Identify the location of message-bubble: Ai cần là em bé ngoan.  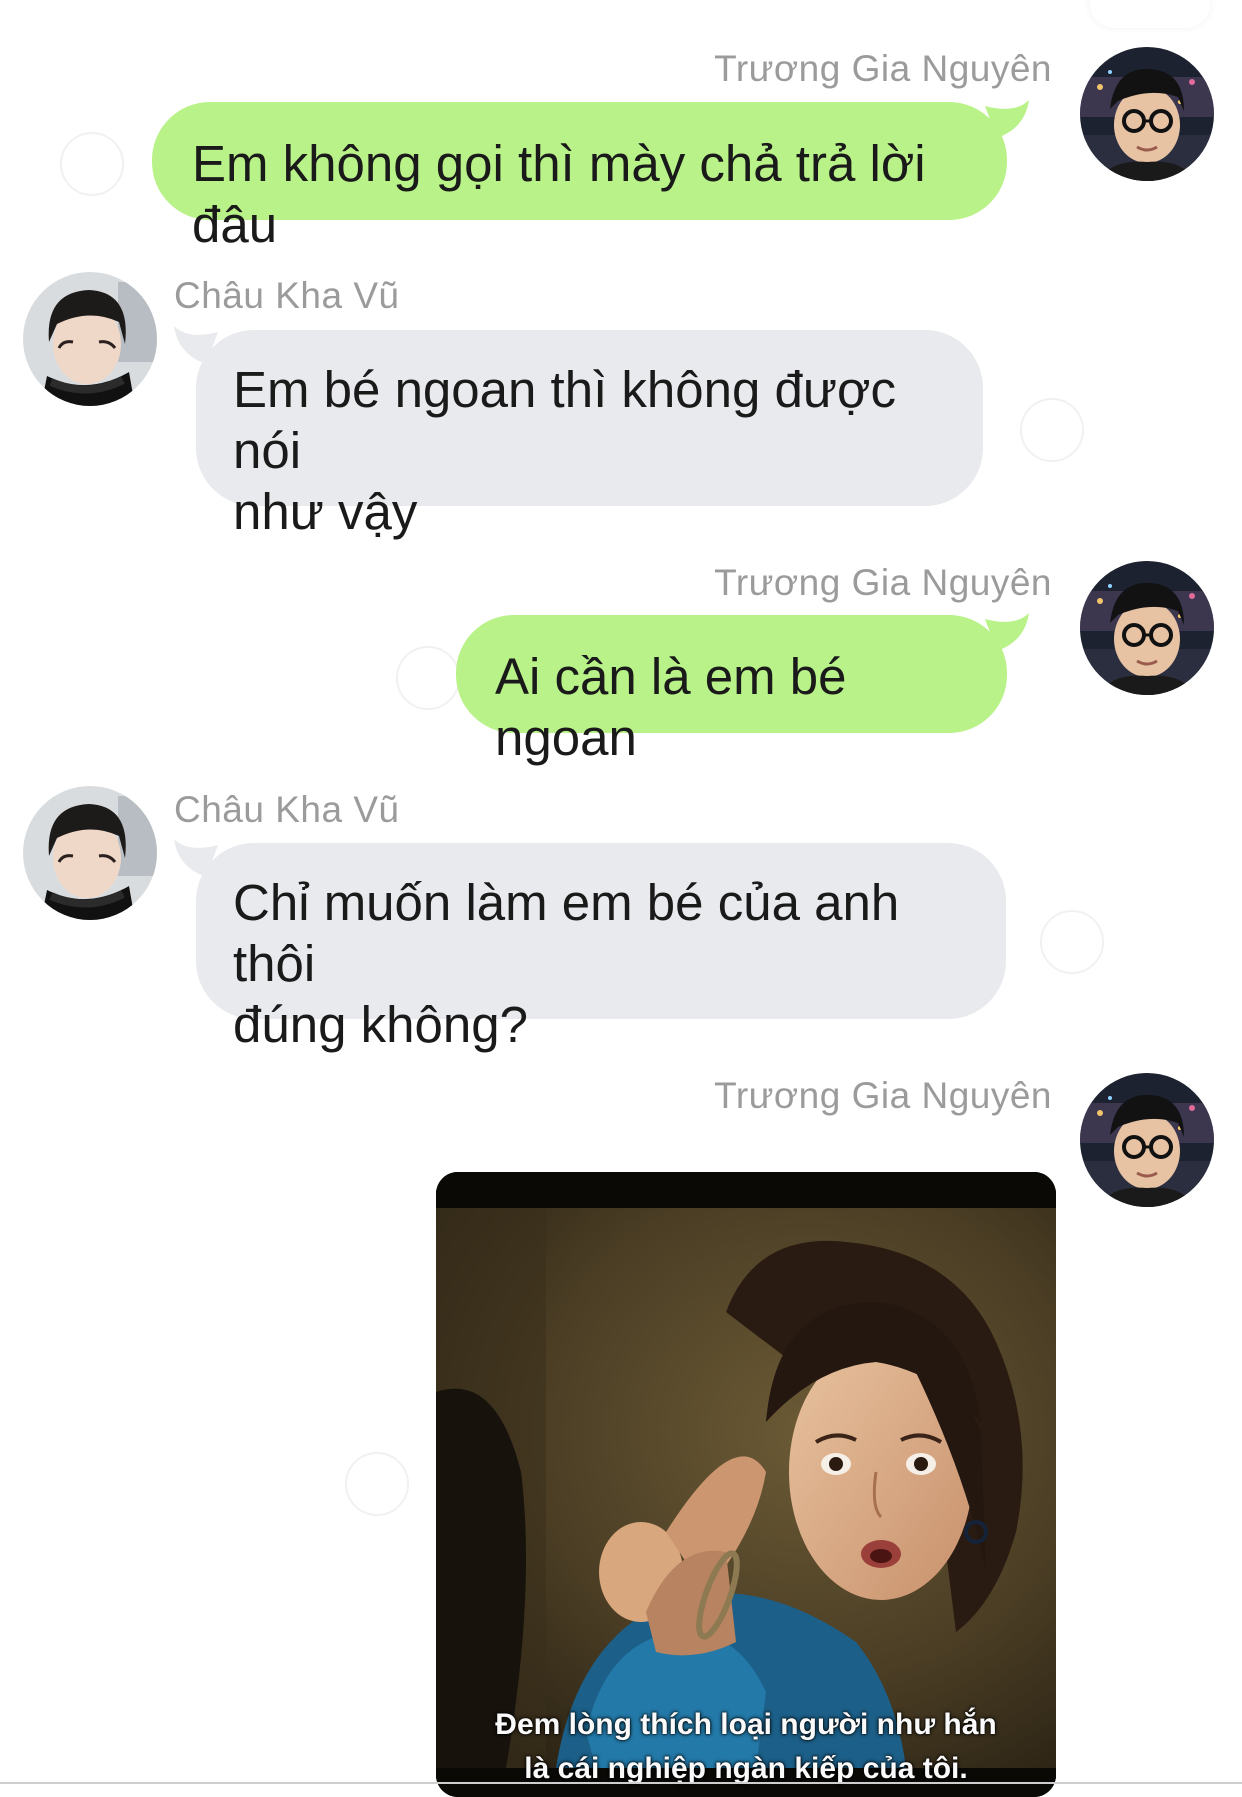
(731, 690).